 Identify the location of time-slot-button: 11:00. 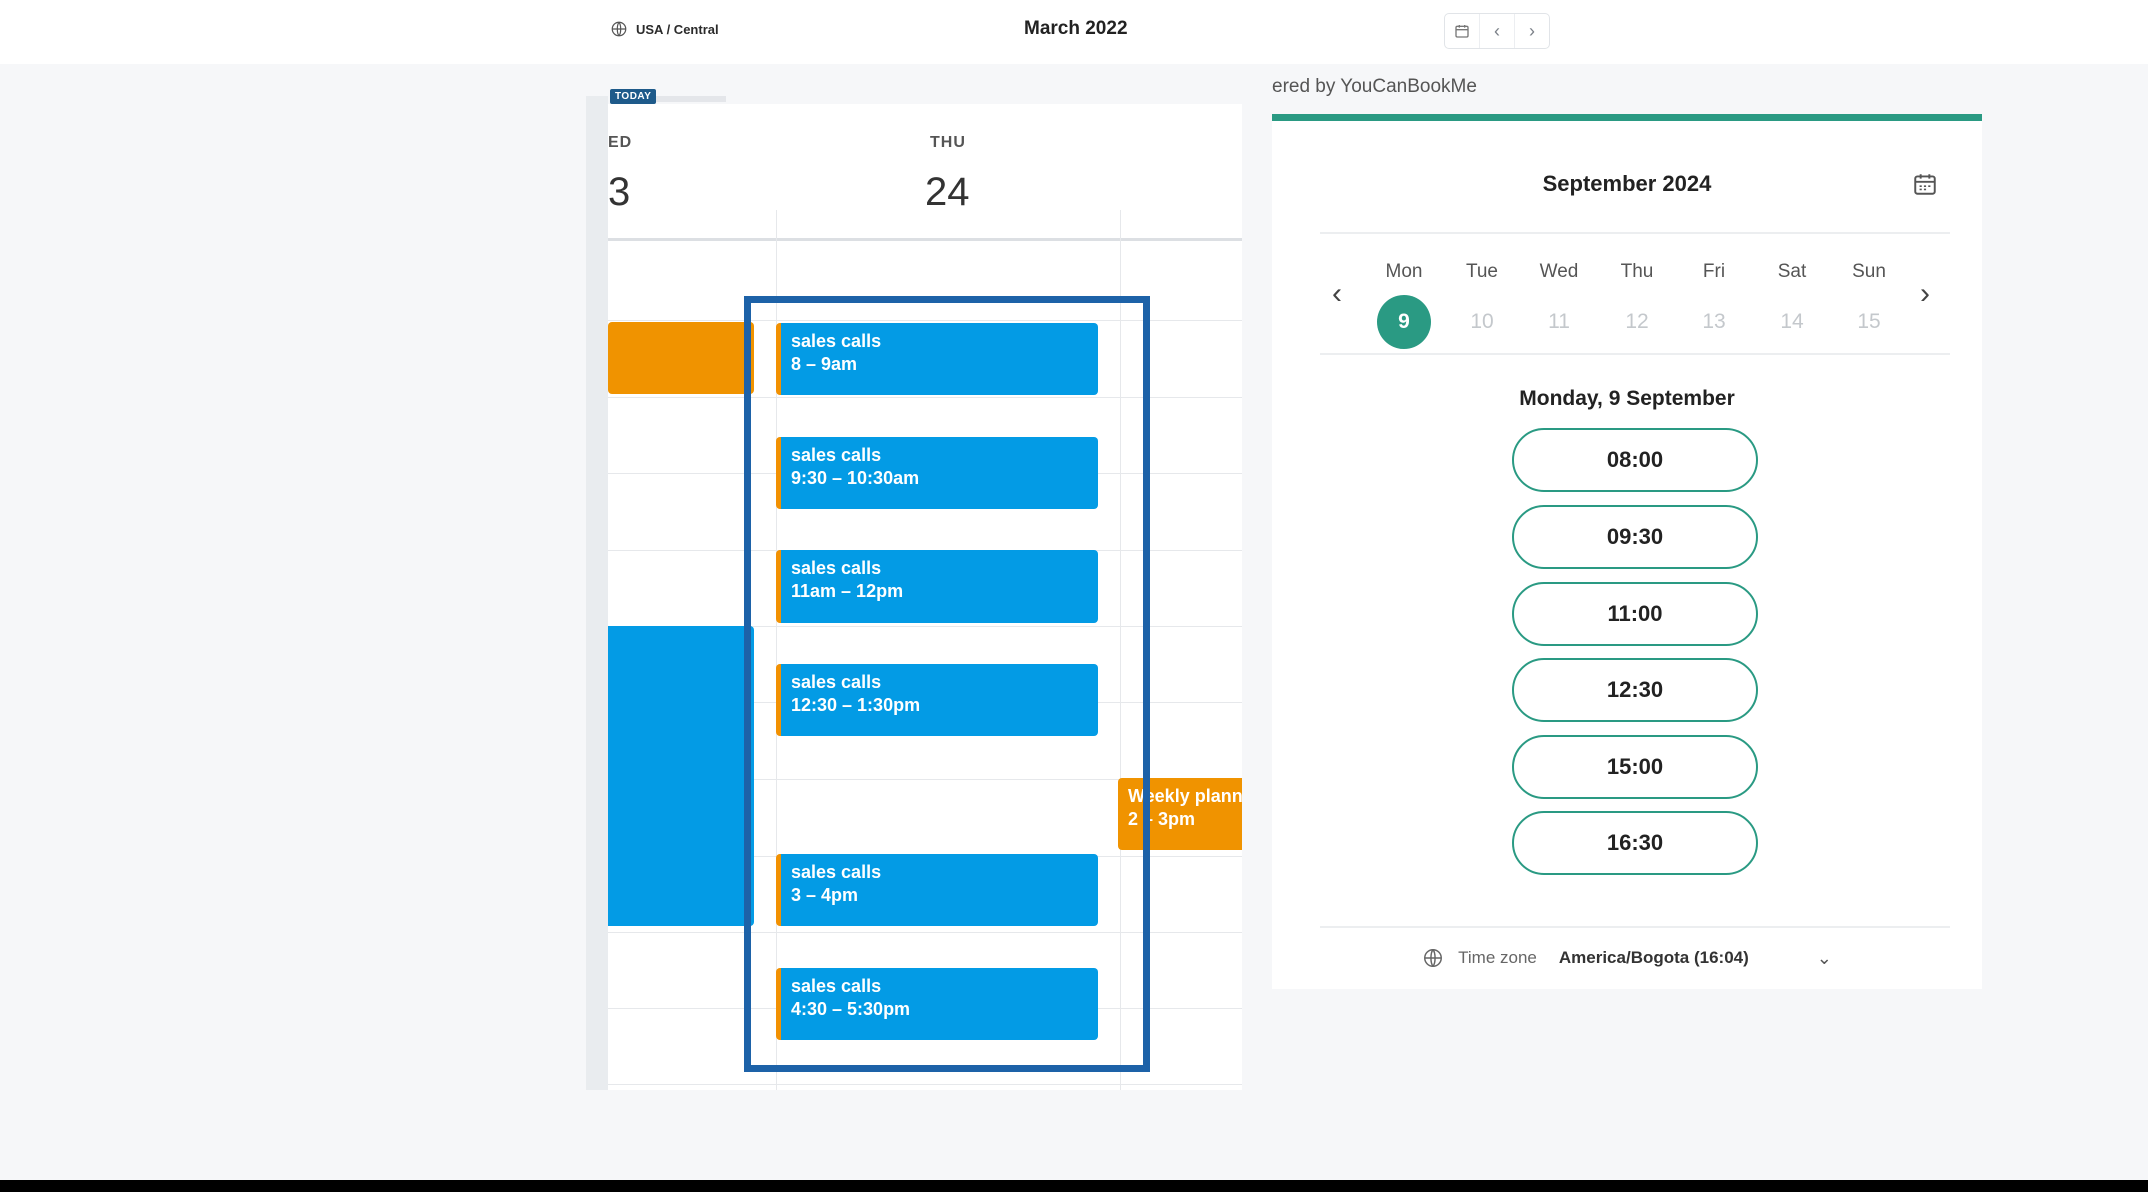
(1635, 614).